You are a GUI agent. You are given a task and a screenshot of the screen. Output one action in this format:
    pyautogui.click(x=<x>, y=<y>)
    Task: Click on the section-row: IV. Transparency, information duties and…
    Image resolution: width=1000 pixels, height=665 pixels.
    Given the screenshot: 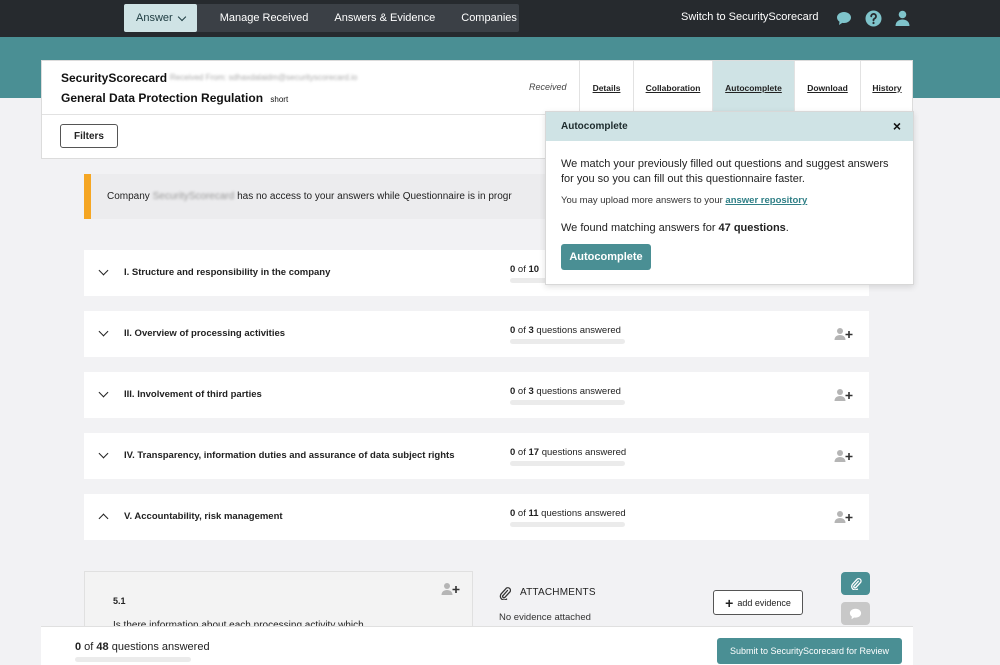 What is the action you would take?
    pyautogui.click(x=476, y=456)
    